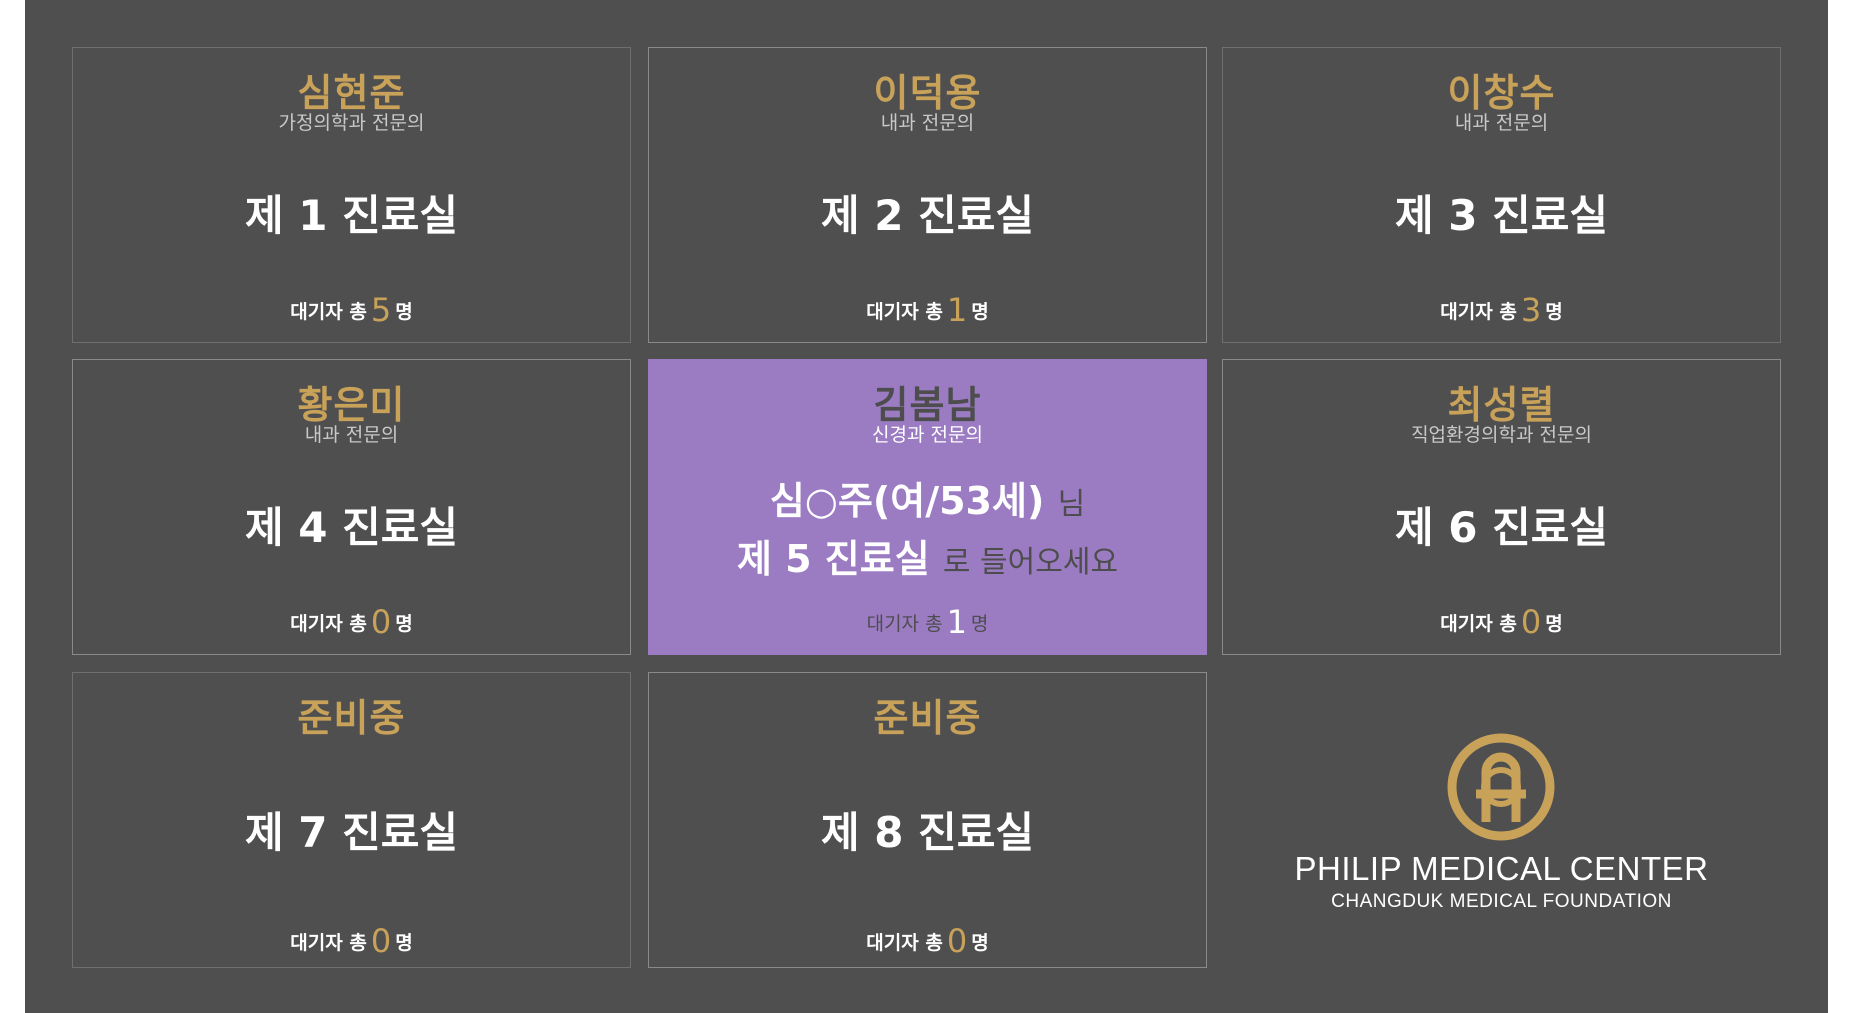 The height and width of the screenshot is (1013, 1850). I want to click on room-label: 제 3 진료실, so click(1501, 215).